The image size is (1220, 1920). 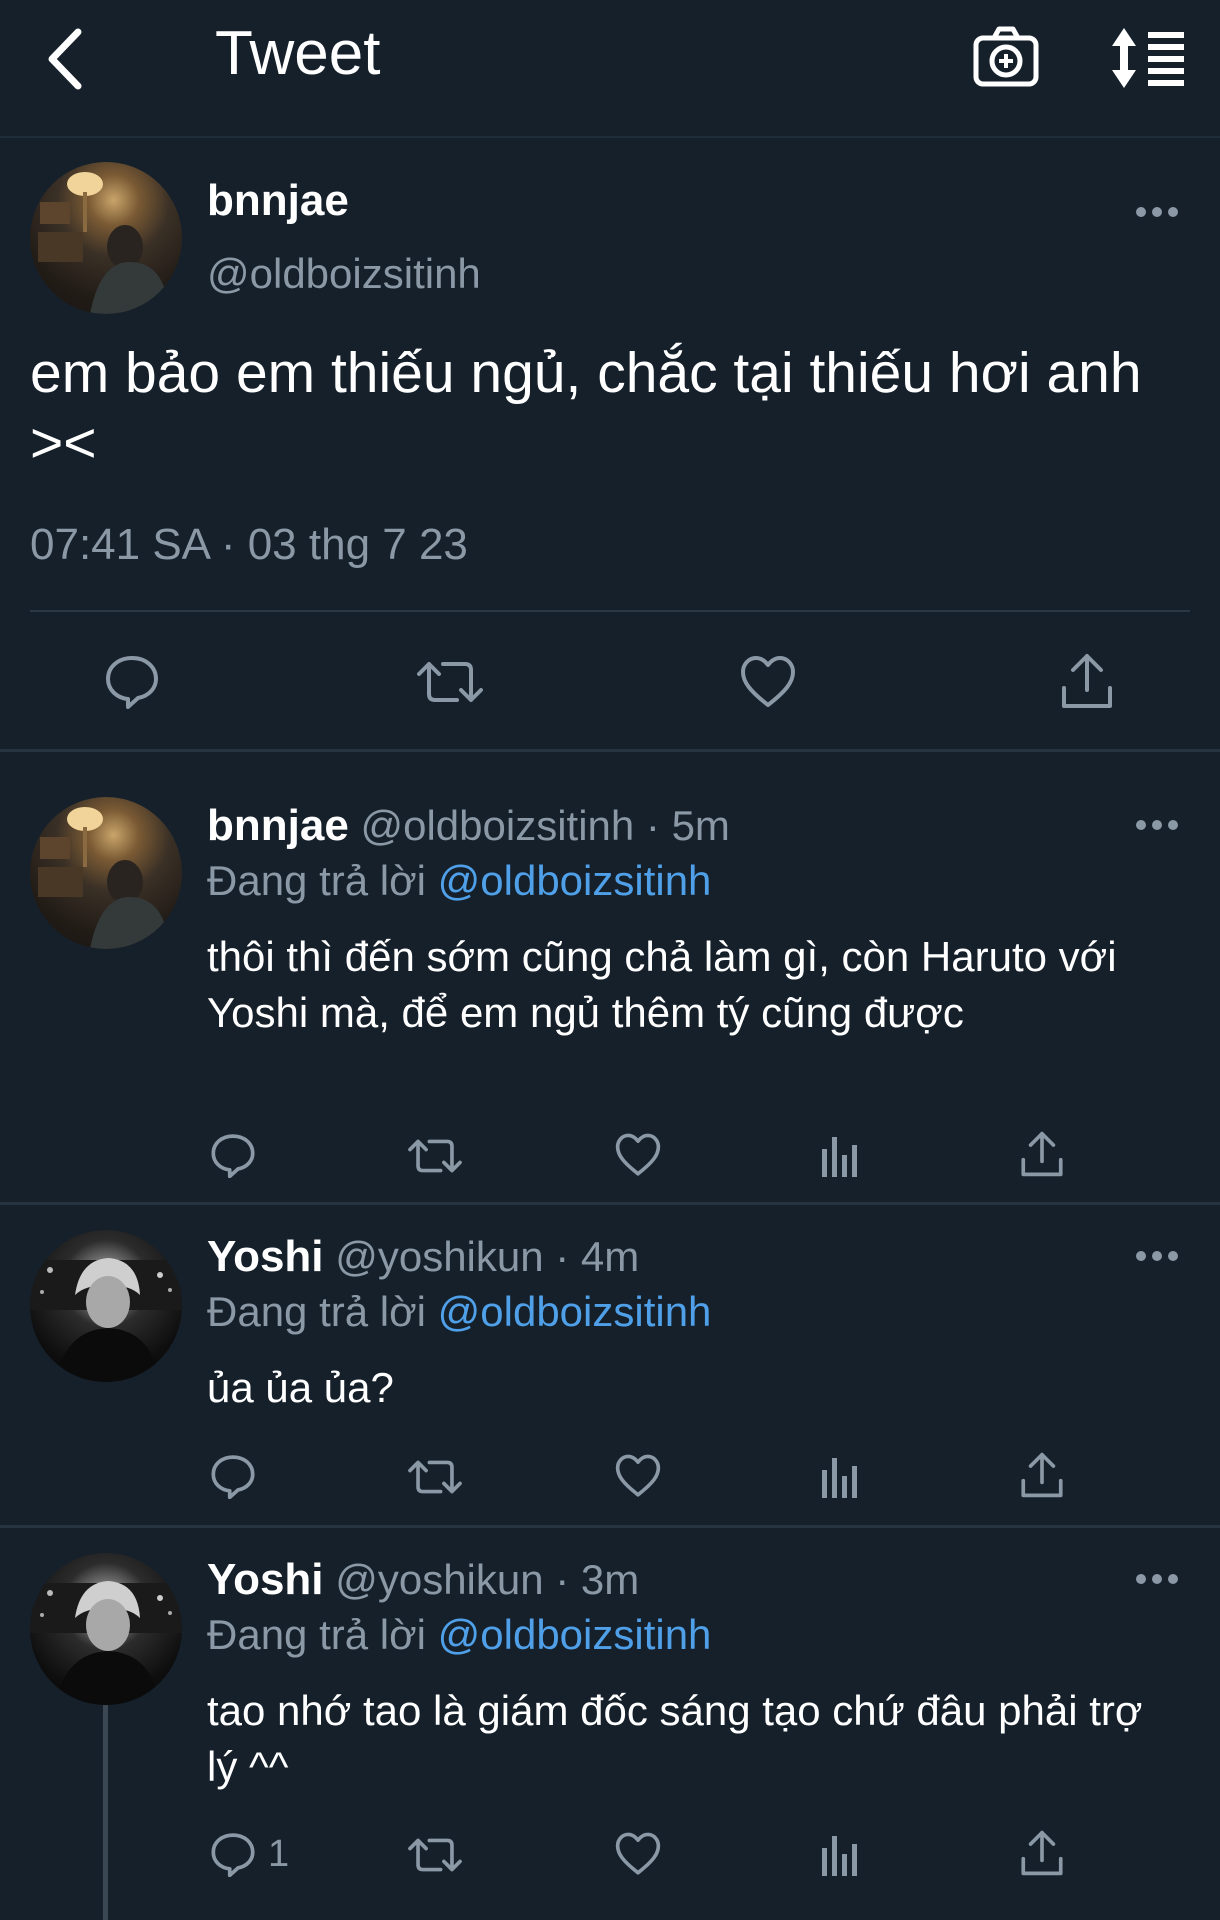 I want to click on back-button, so click(x=70, y=59).